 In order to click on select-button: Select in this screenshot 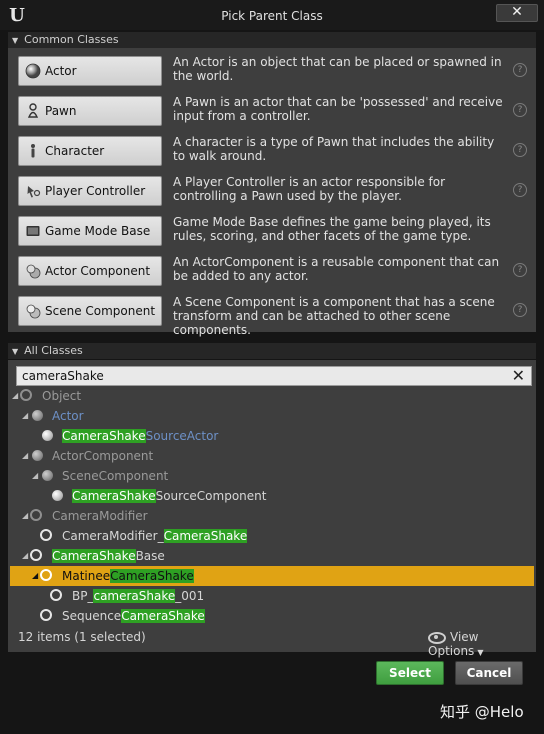, I will do `click(410, 673)`.